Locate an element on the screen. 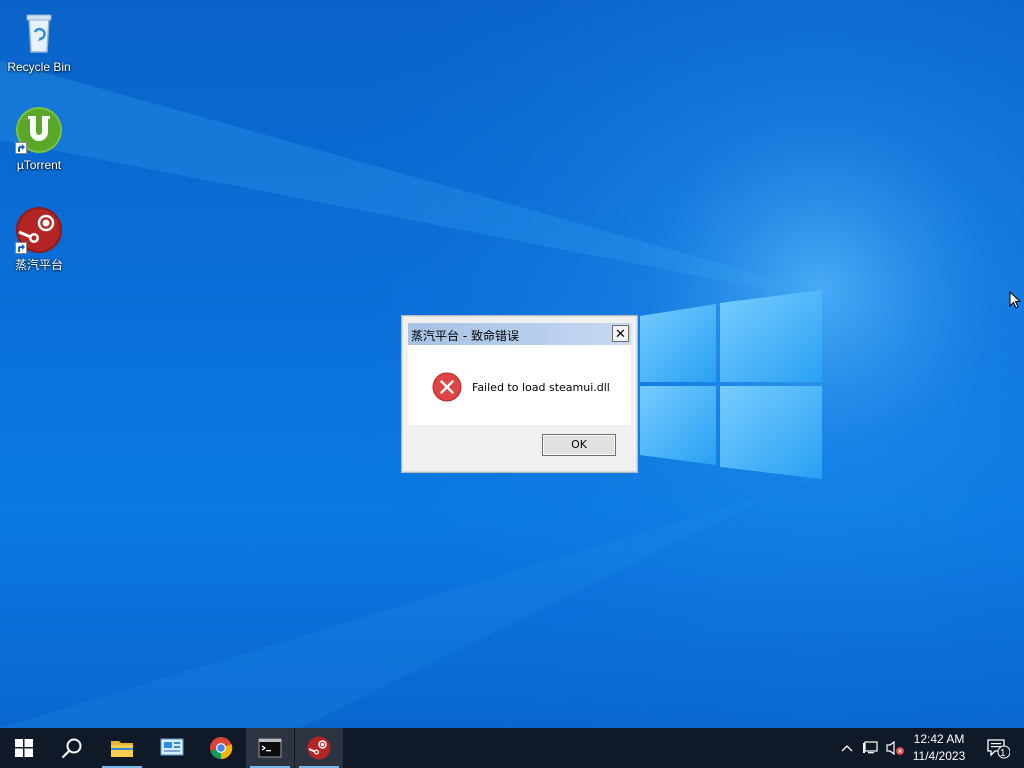 The width and height of the screenshot is (1024, 768). cmd-icon is located at coordinates (270, 748).